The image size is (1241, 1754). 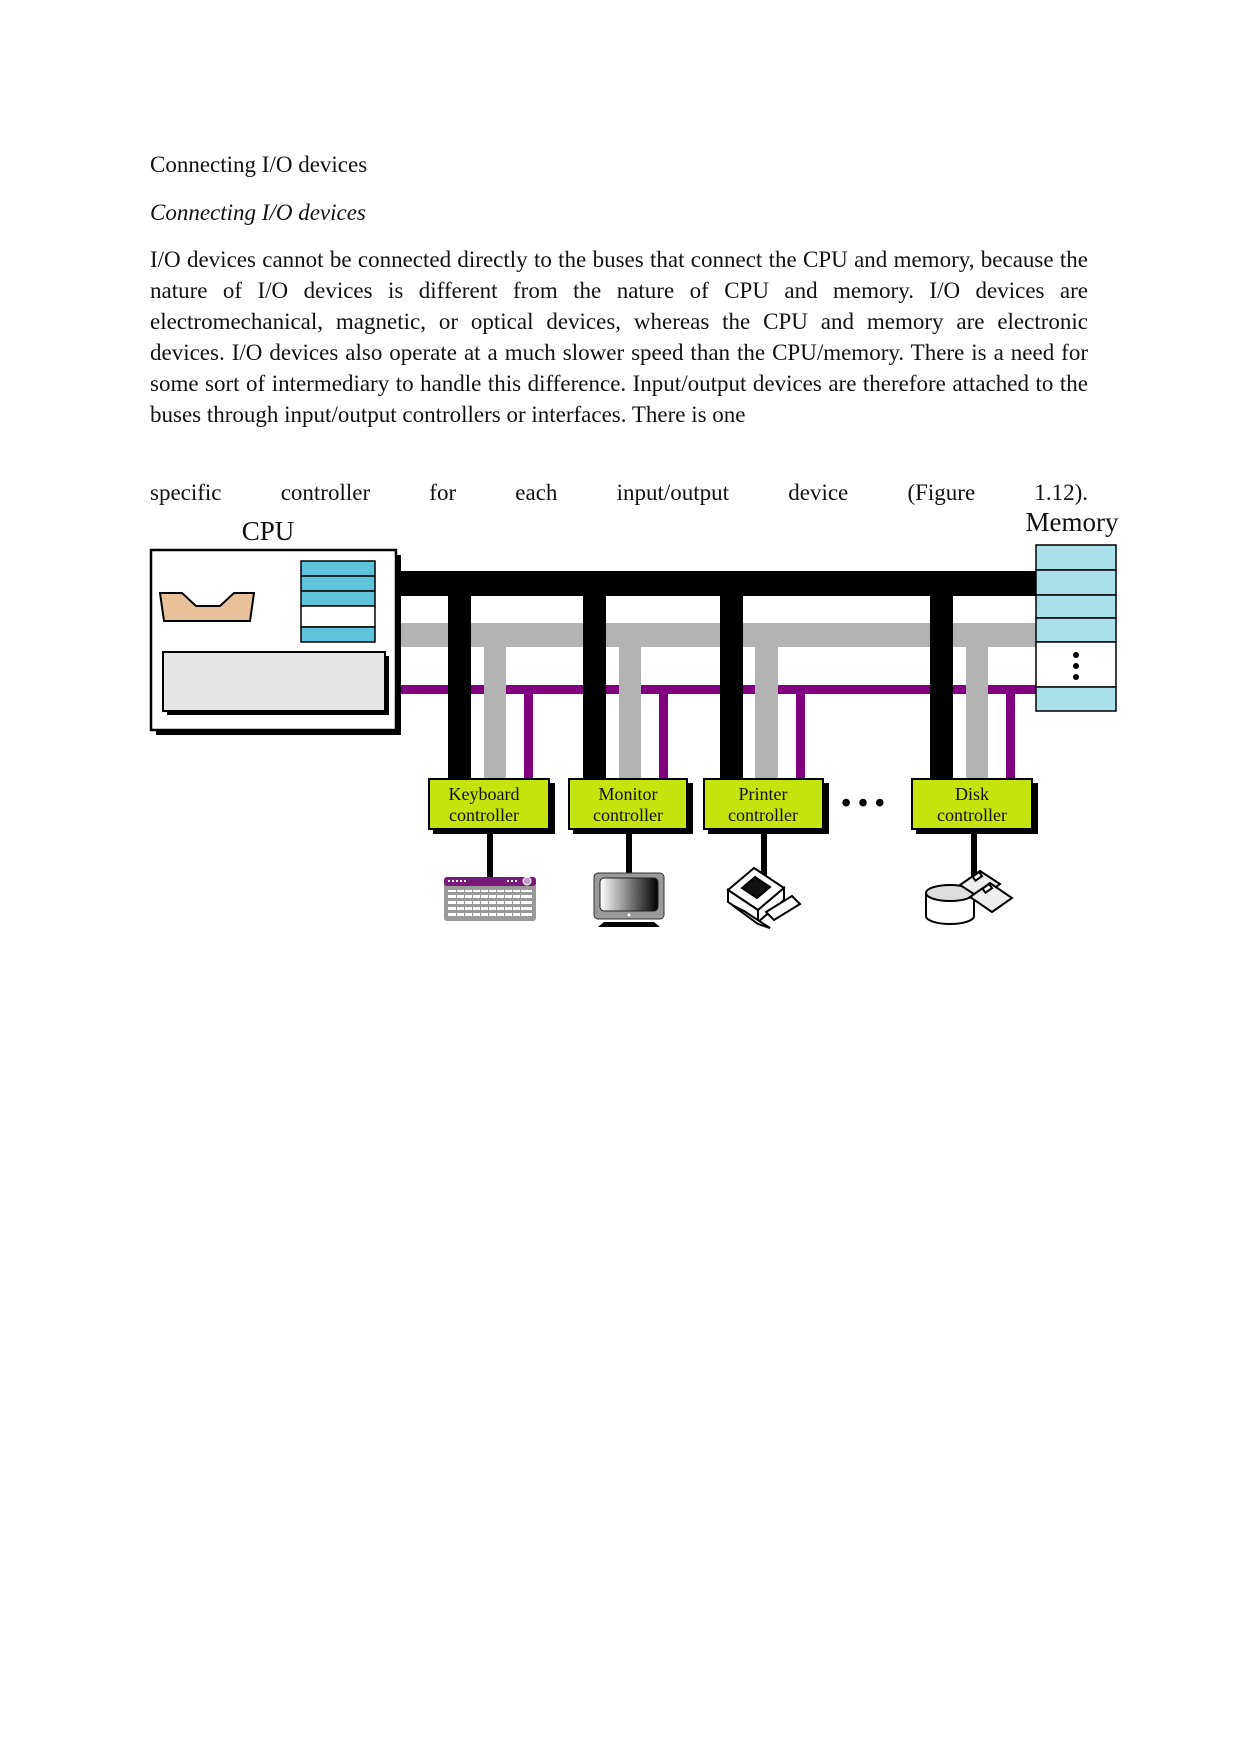 I want to click on printer-controller: Printer controller, so click(x=766, y=806).